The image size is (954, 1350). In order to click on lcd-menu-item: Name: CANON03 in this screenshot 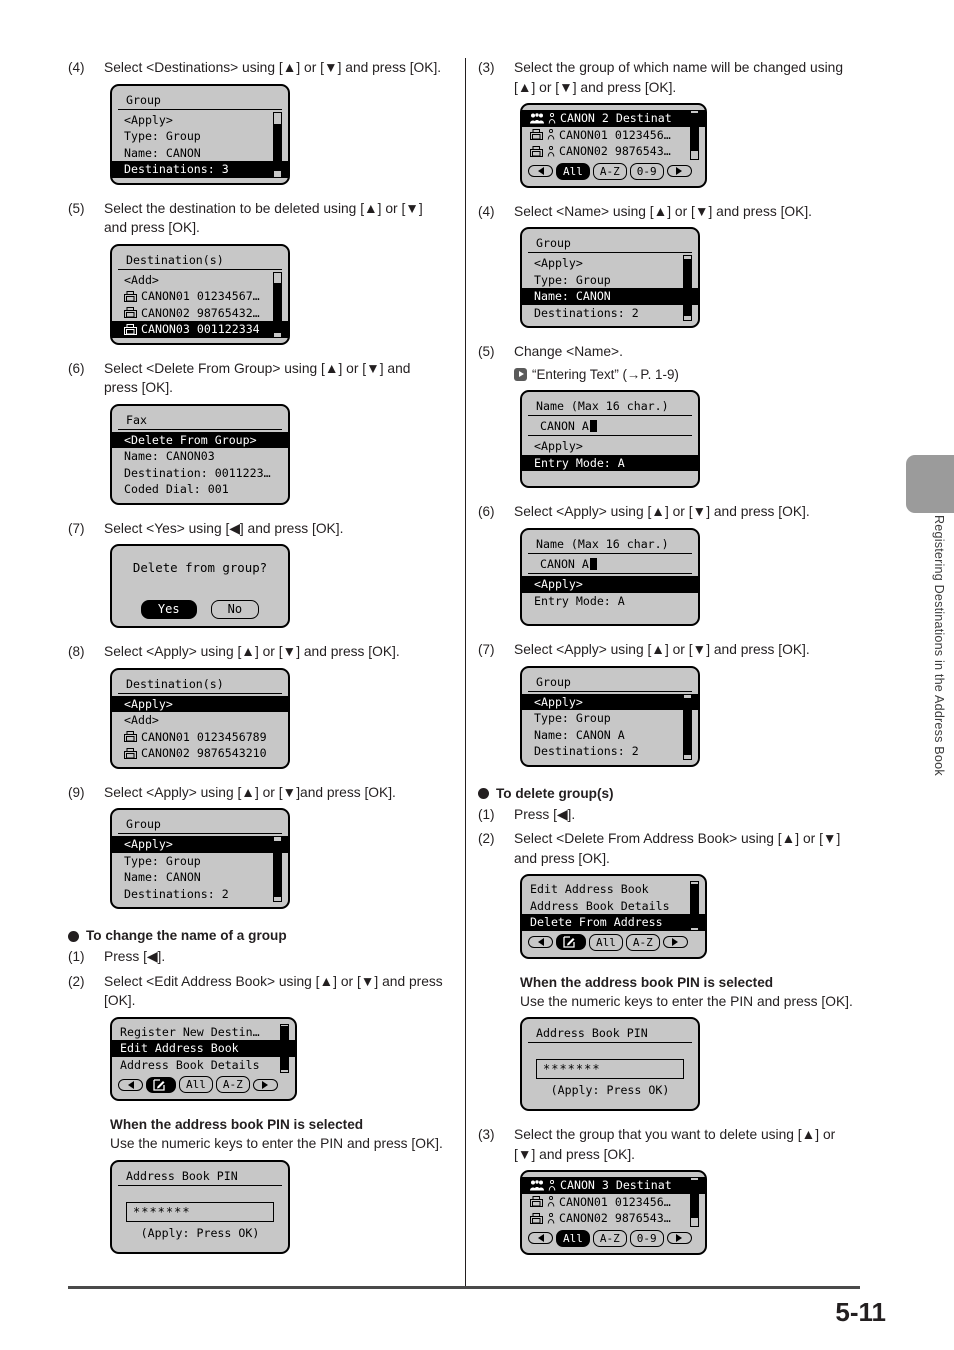, I will do `click(200, 456)`.